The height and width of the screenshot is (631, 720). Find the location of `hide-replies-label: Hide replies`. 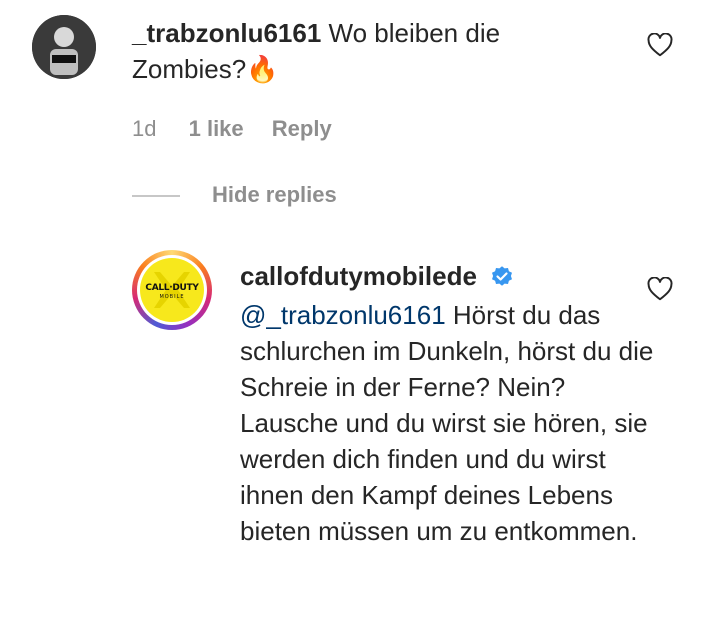

hide-replies-label: Hide replies is located at coordinates (274, 194).